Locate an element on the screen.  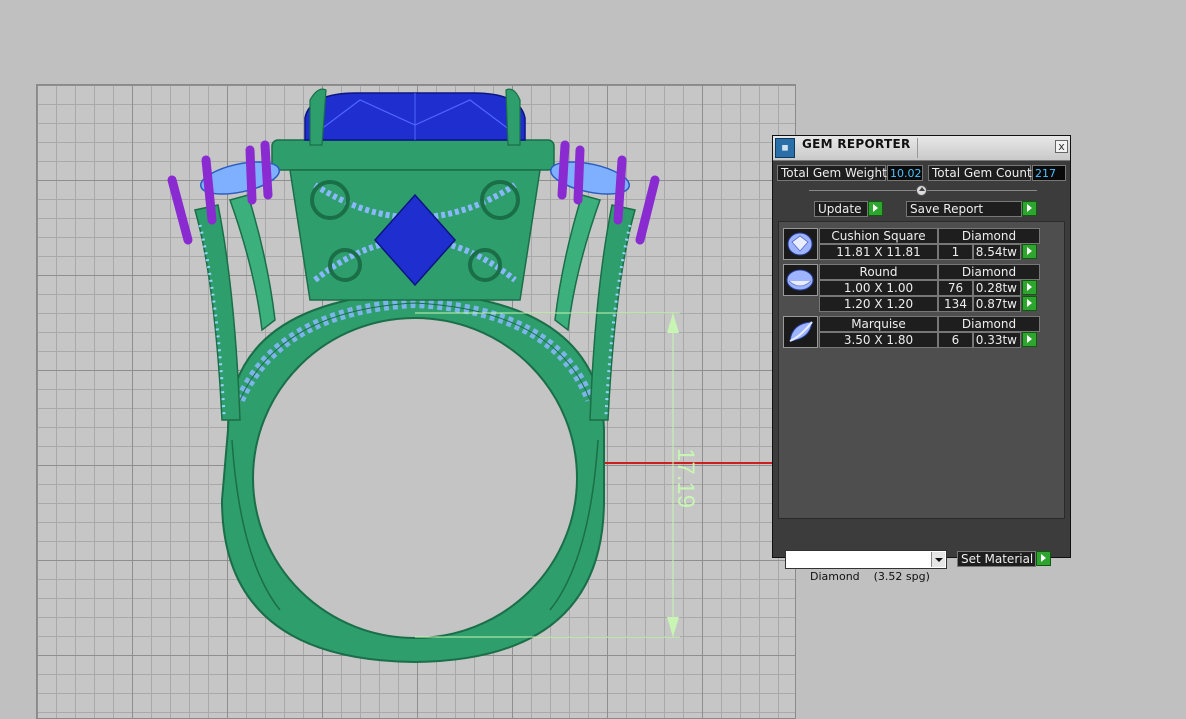
total-gem-count-label: Total Gem Count is located at coordinates (980, 173).